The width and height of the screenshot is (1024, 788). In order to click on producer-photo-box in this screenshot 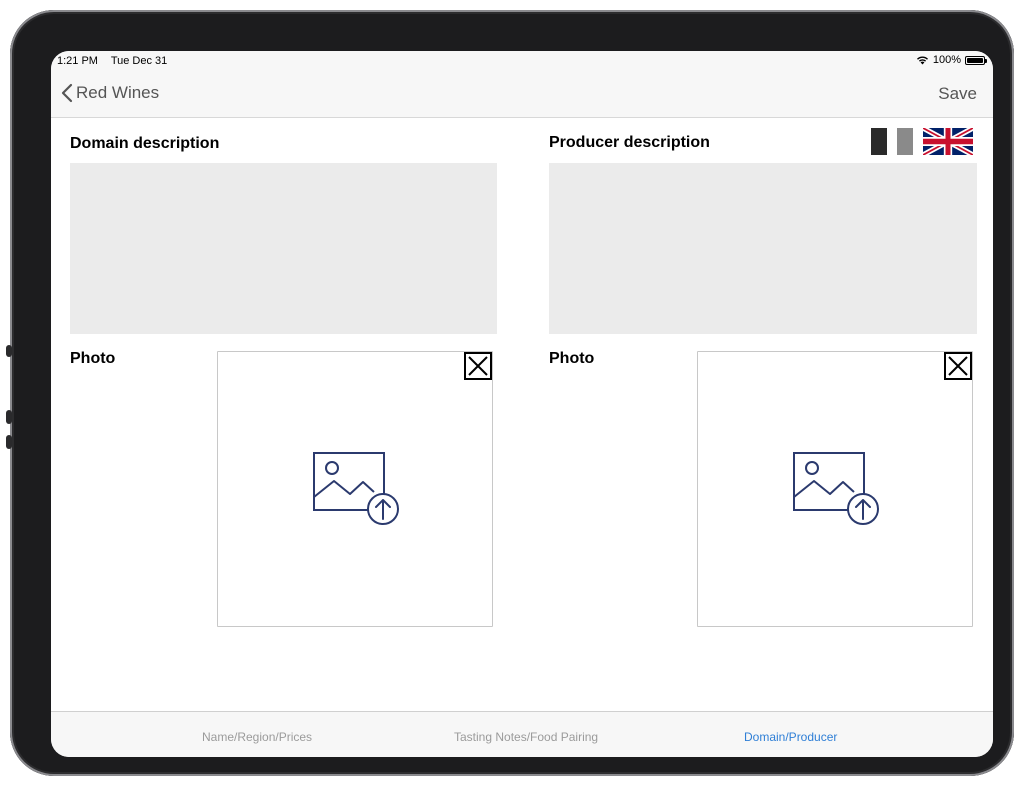, I will do `click(835, 489)`.